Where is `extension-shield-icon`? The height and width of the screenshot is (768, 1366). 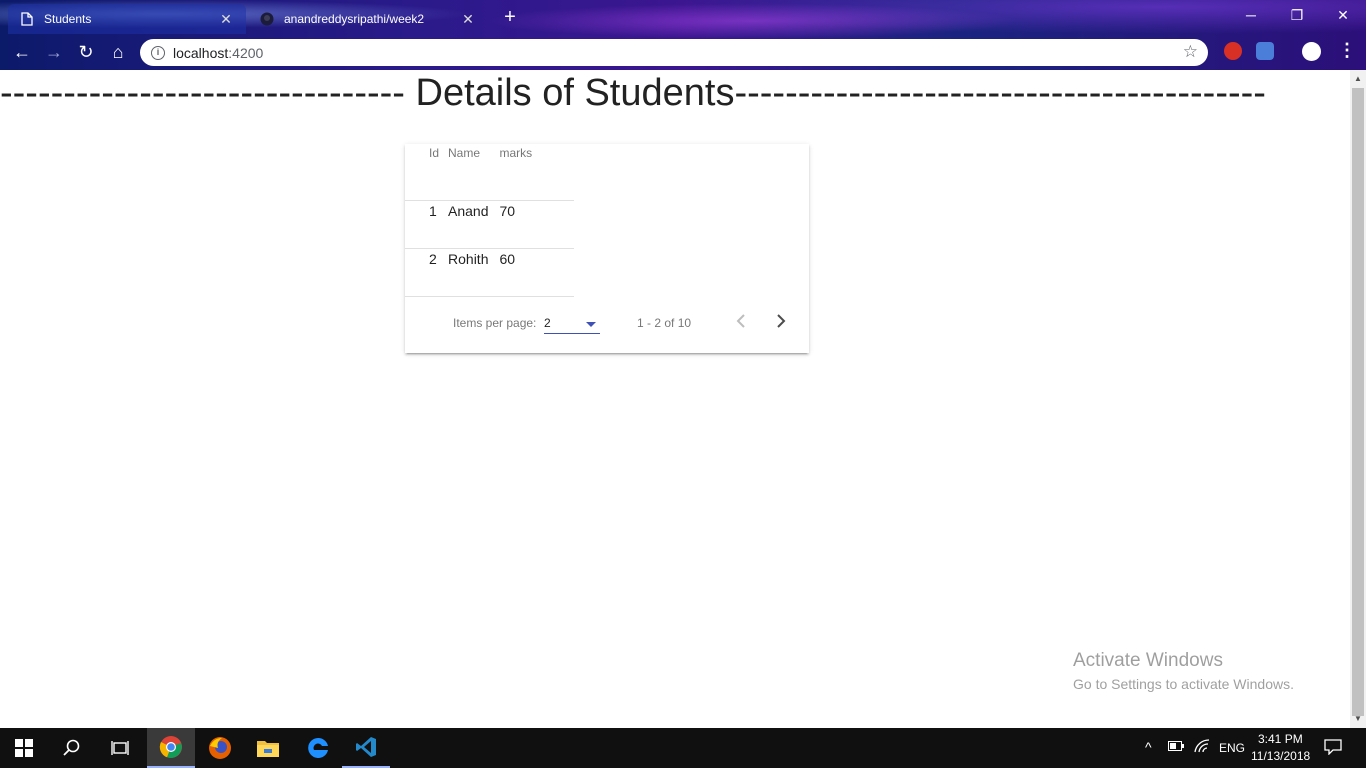
extension-shield-icon is located at coordinates (1233, 51).